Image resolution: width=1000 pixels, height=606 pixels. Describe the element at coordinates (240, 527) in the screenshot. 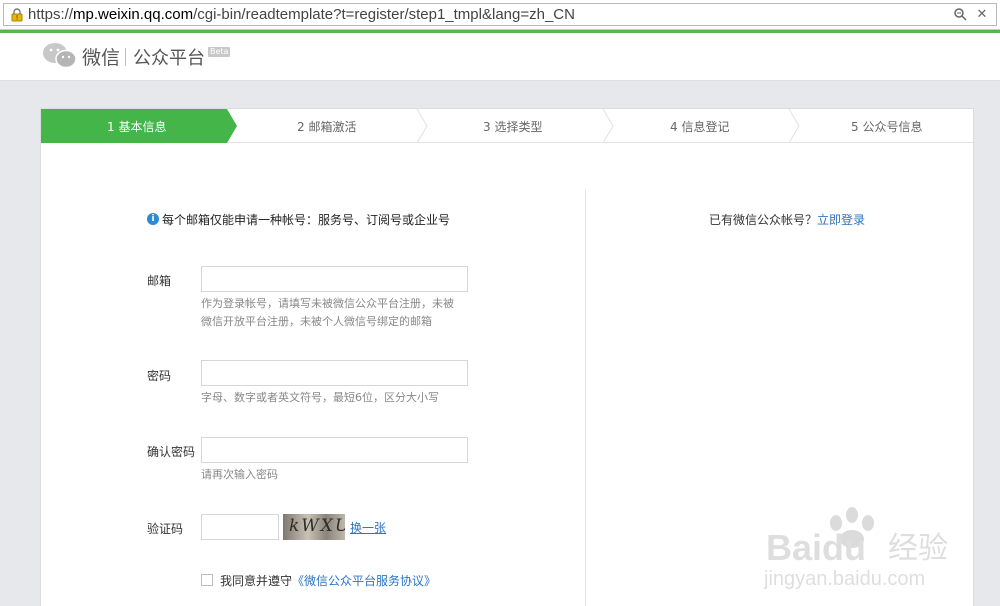

I see `captcha-input` at that location.